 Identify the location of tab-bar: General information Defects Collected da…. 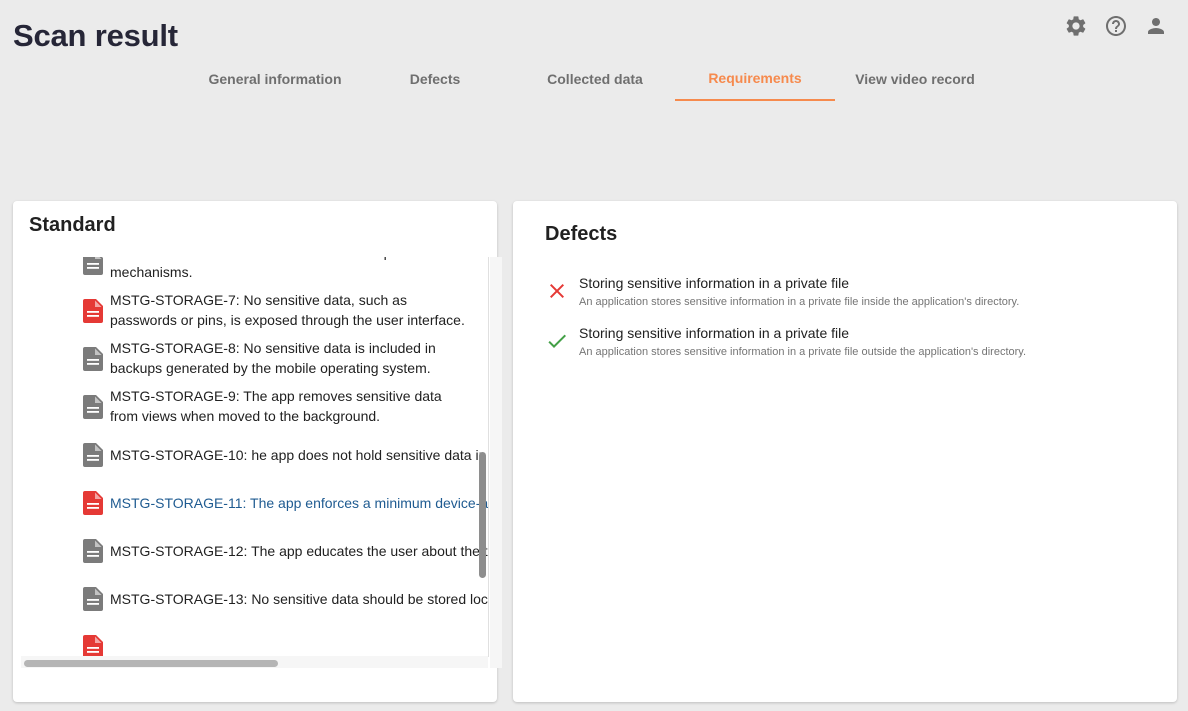
(595, 78).